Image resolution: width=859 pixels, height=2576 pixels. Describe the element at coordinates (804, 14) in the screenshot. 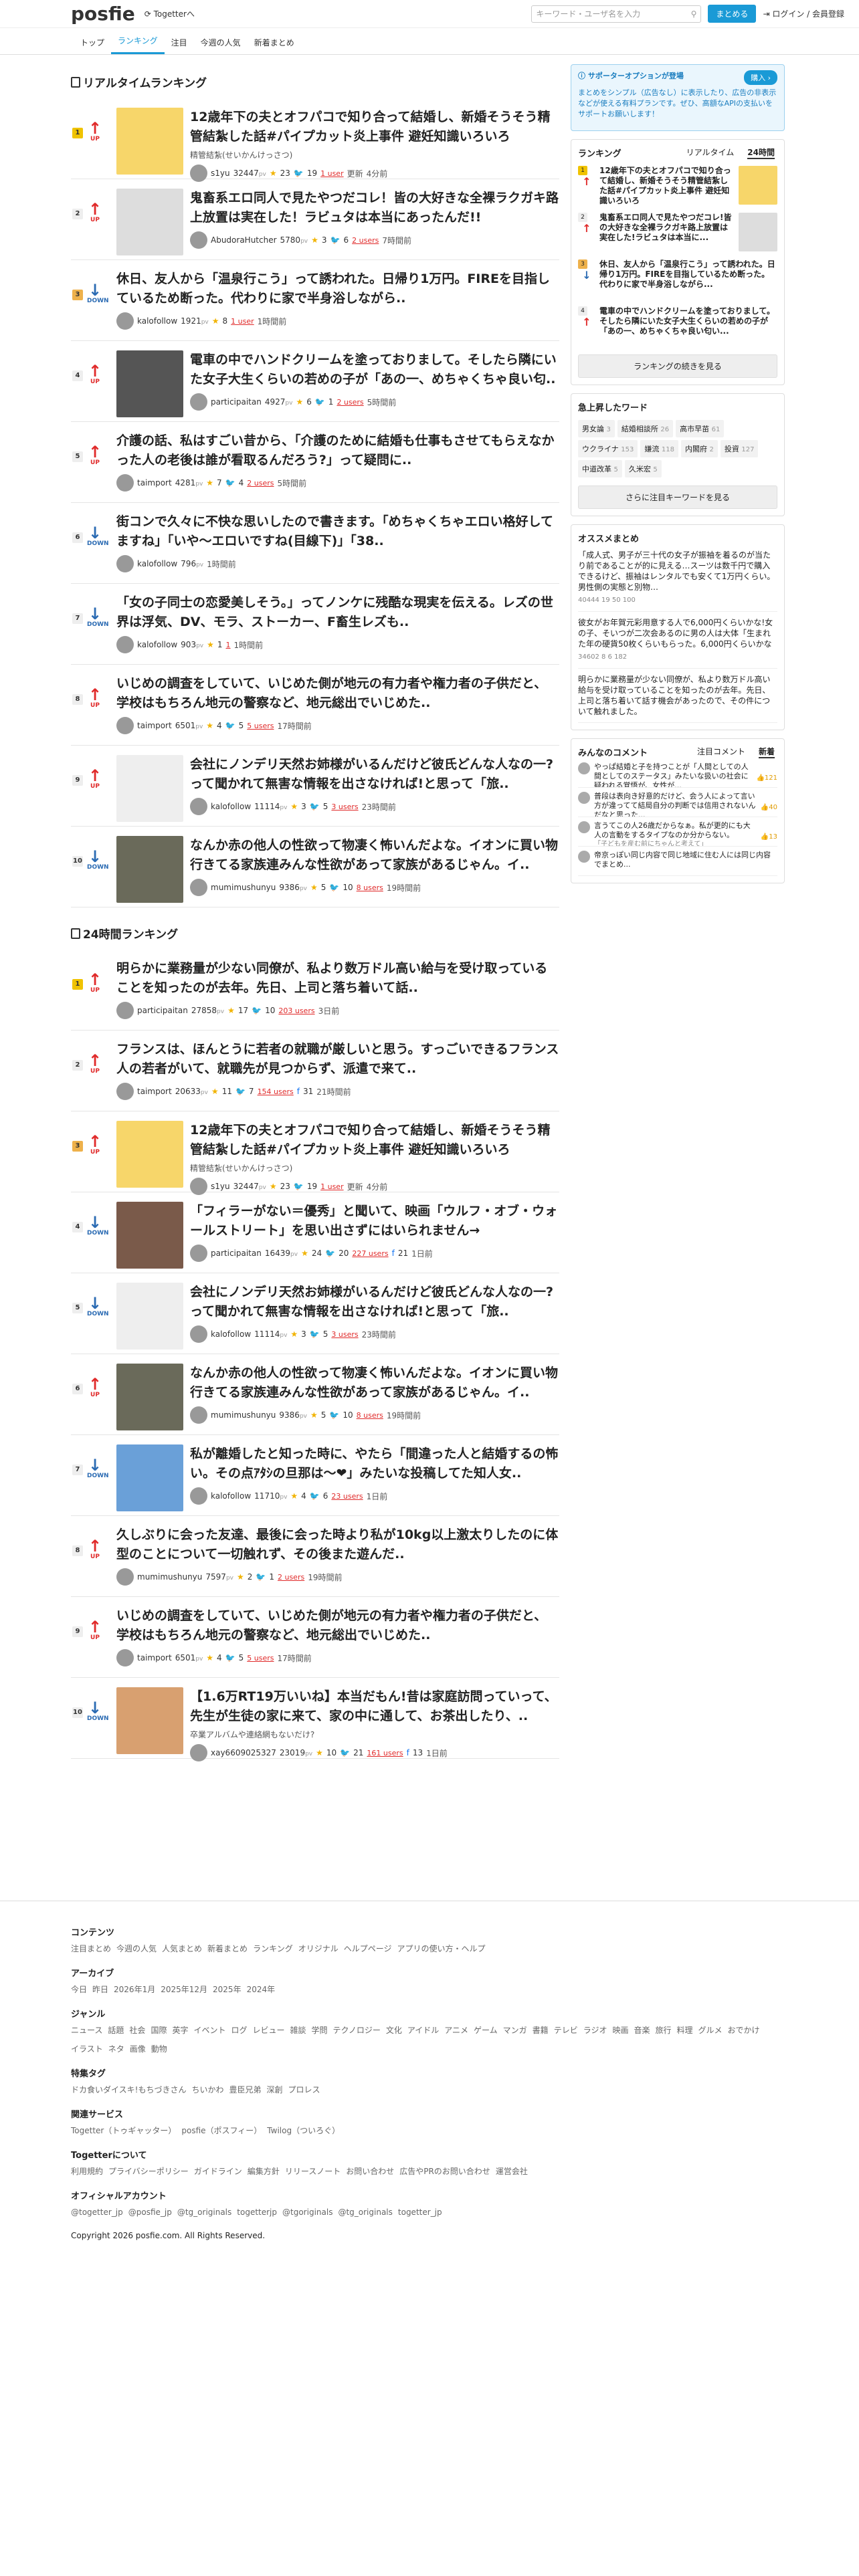

I see `login-link: ⇥ ログイン / 会員登録` at that location.